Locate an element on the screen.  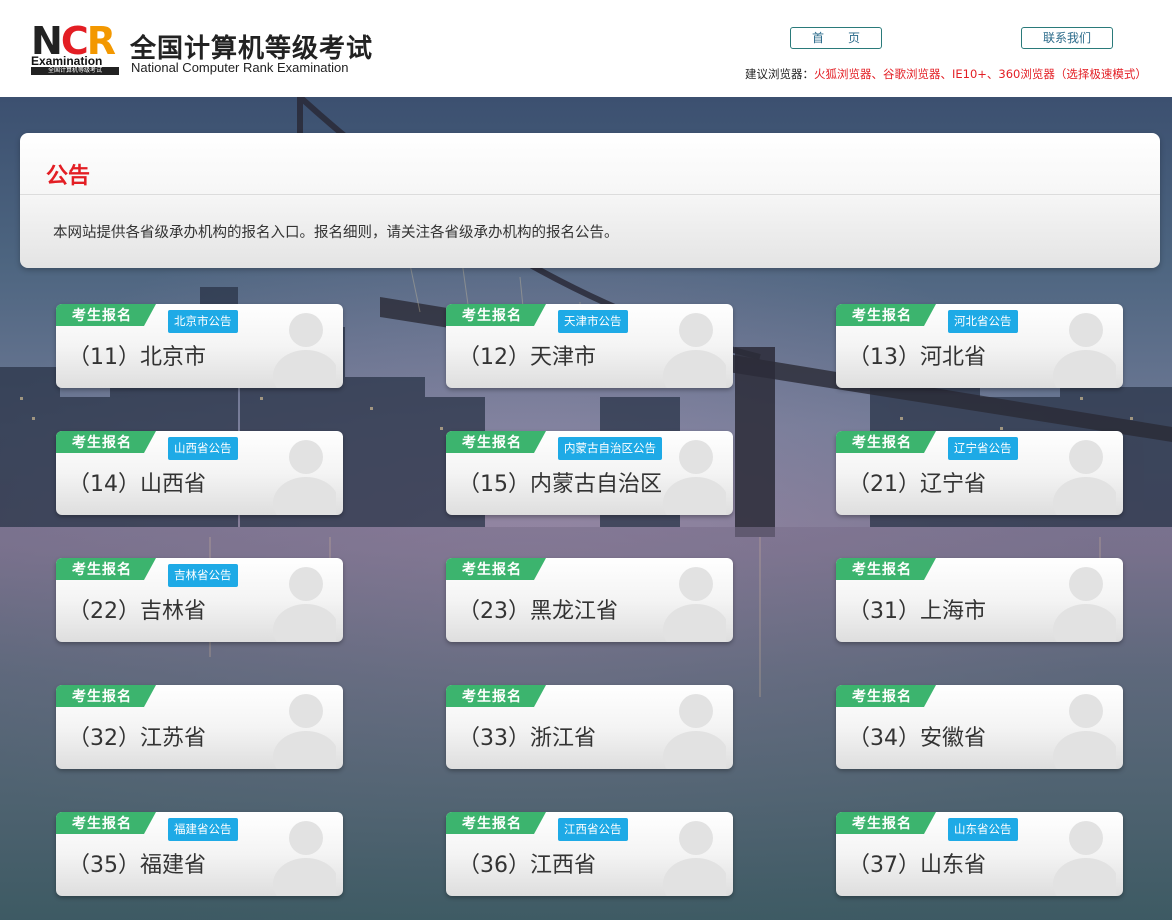
province-name: （22）吉林省 is located at coordinates (137, 611).